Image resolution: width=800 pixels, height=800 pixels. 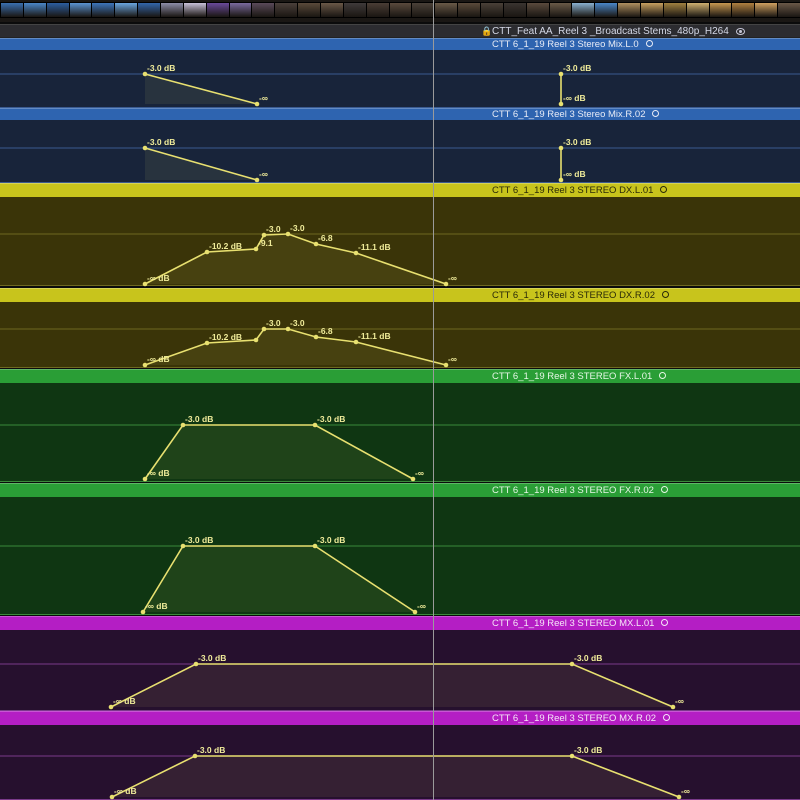 What do you see at coordinates (569, 114) in the screenshot?
I see `track-name: CTT 6_1_19 Reel 3 Stereo Mix.R.02` at bounding box center [569, 114].